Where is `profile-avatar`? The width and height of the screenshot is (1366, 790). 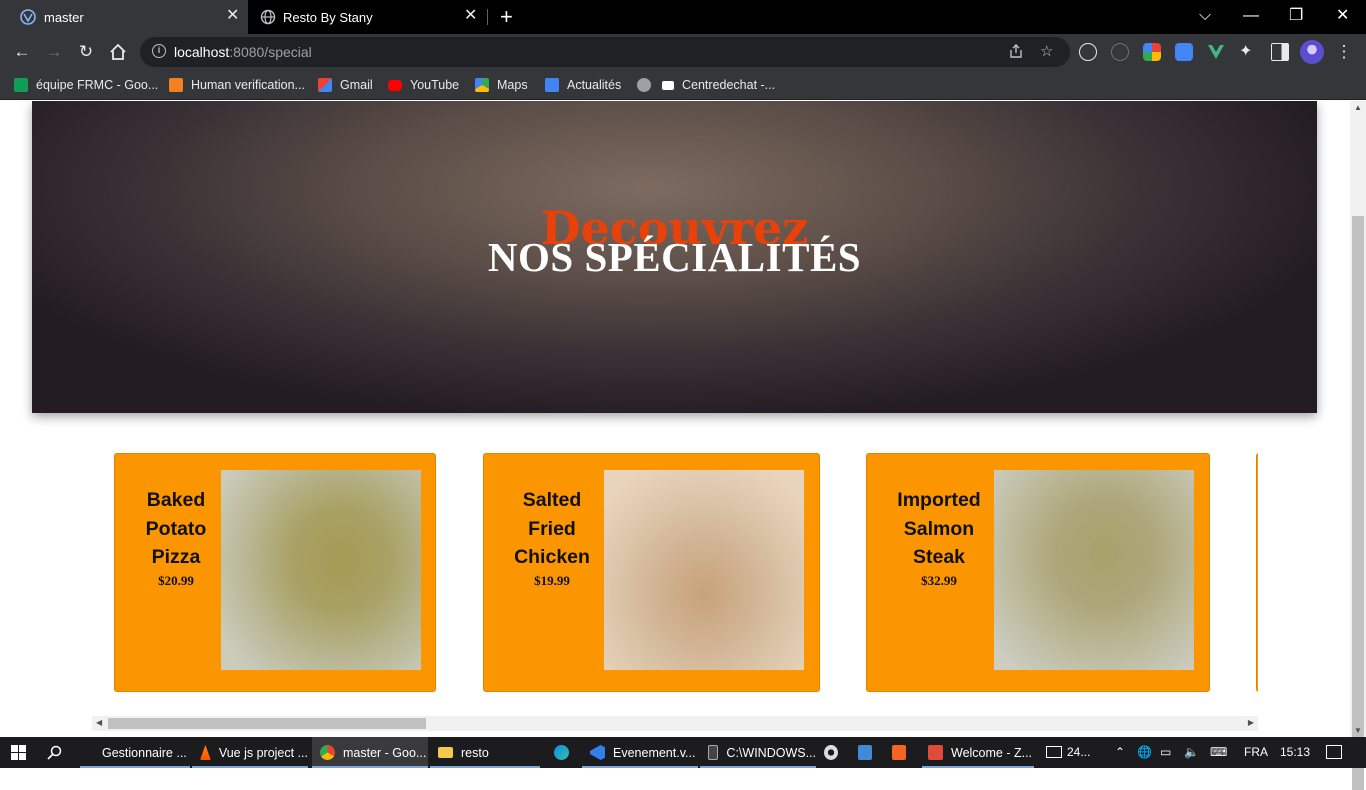
profile-avatar is located at coordinates (1312, 52).